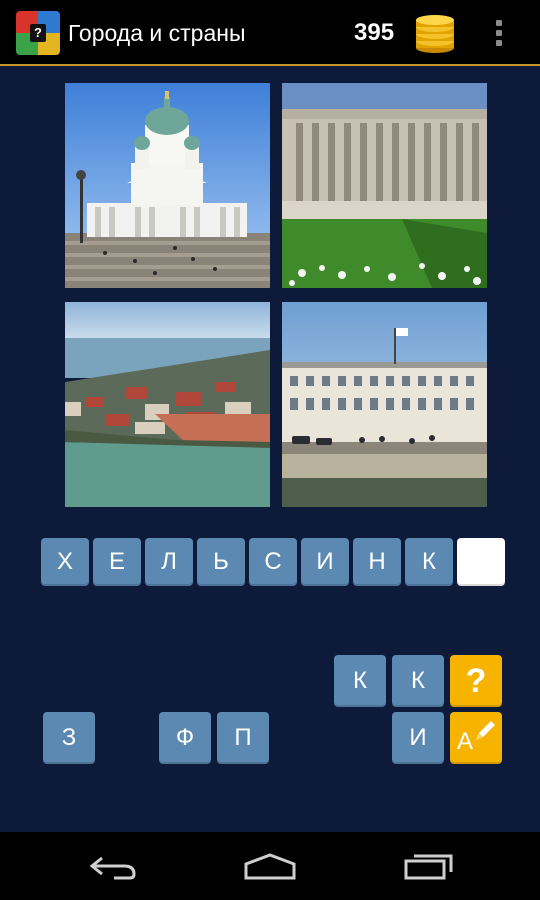 The width and height of the screenshot is (540, 900). I want to click on app-icon-question: ?, so click(38, 33).